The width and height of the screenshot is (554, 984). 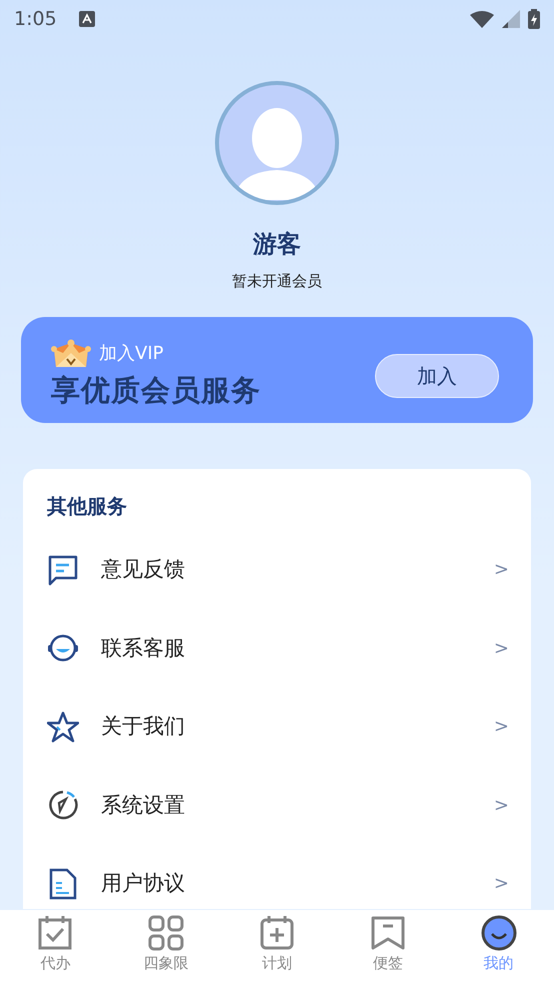 I want to click on vip-label: 加入VIP, so click(x=131, y=354).